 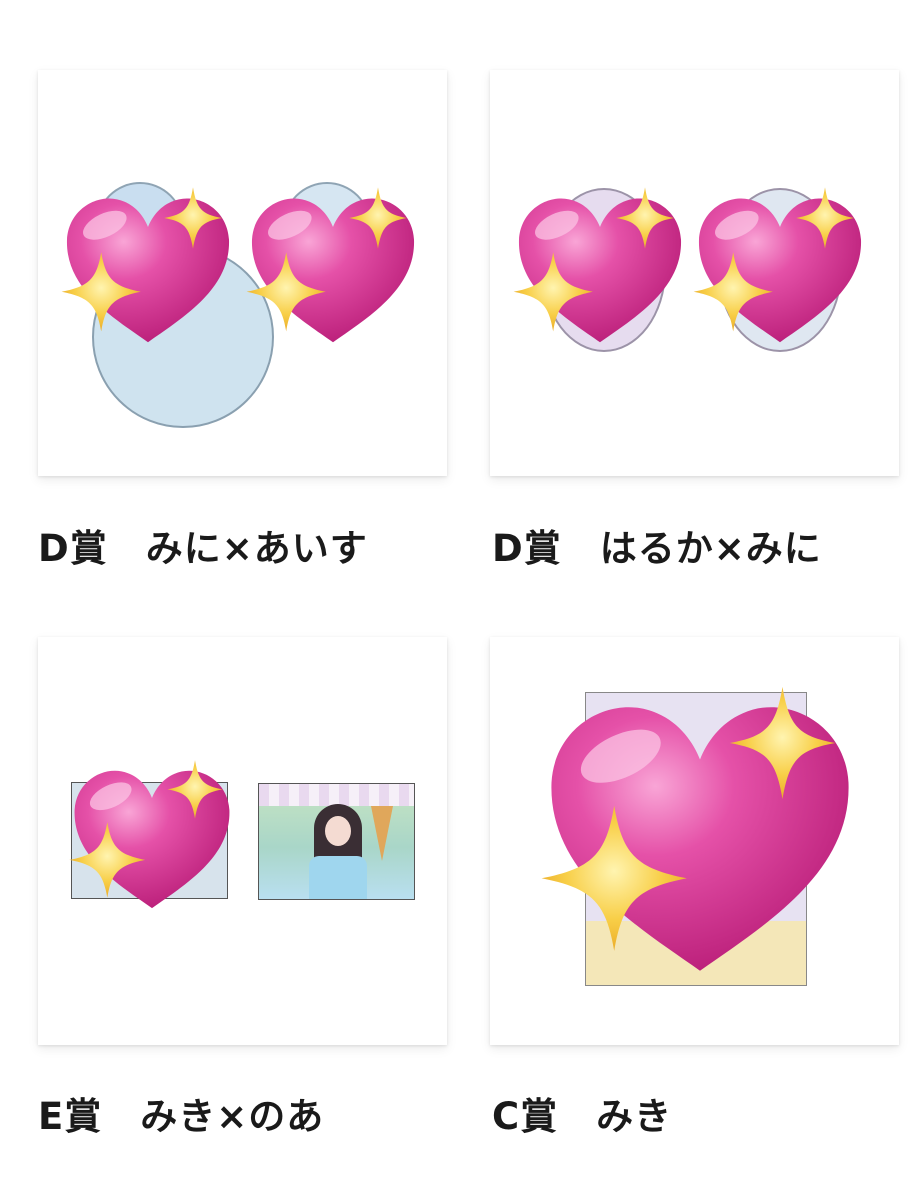 I want to click on prize-card-d-haruka-mini, so click(x=694, y=273).